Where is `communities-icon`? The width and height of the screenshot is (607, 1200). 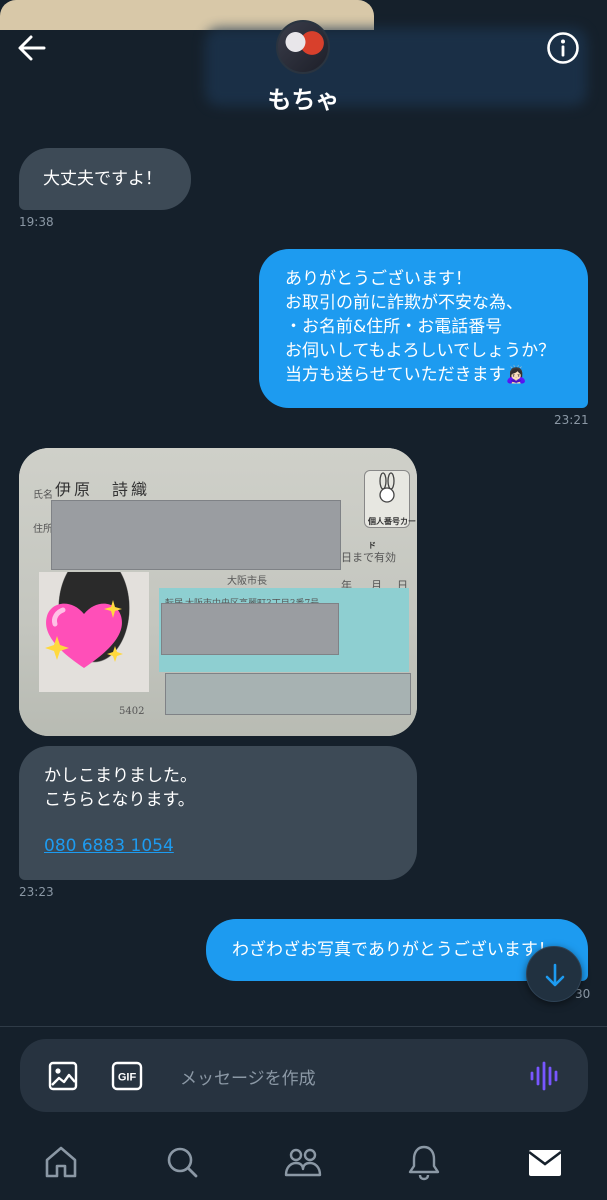
communities-icon is located at coordinates (303, 1162).